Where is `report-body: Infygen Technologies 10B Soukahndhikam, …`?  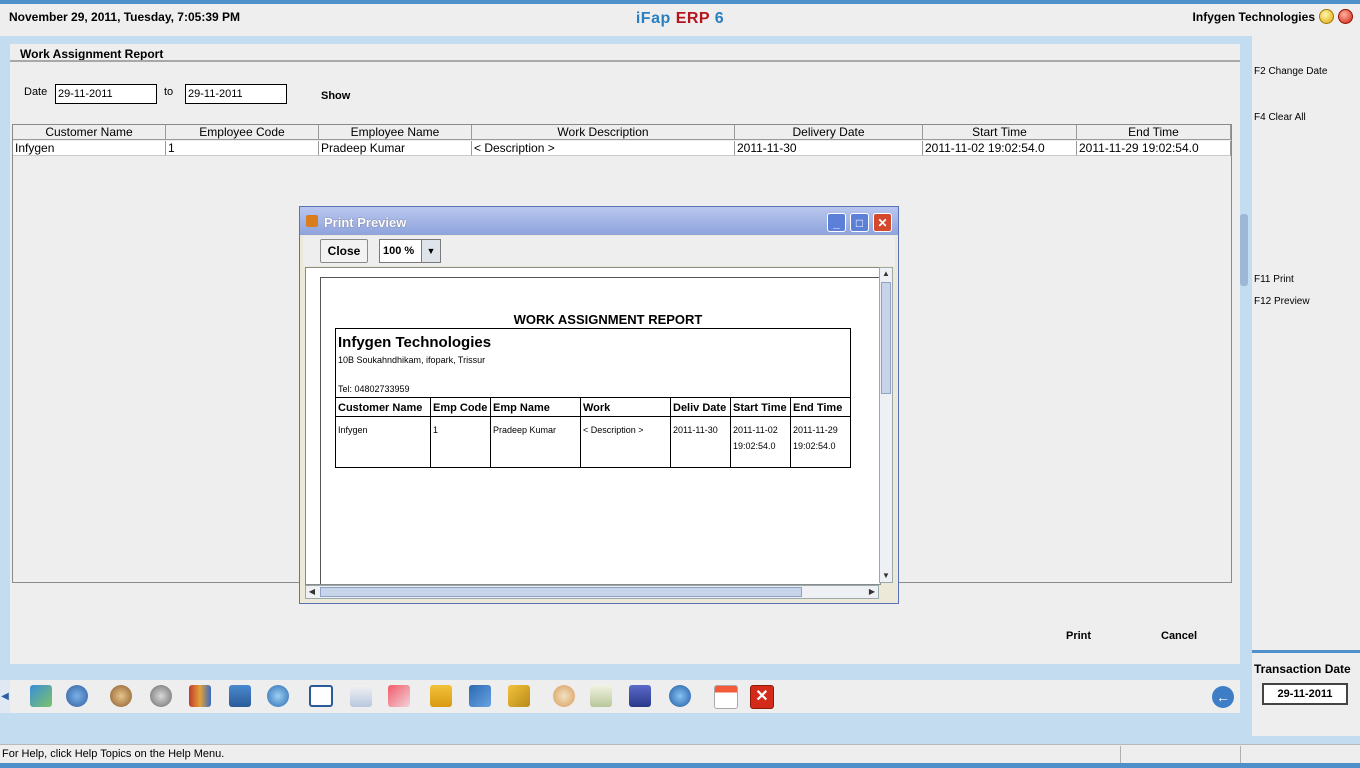
report-body: Infygen Technologies 10B Soukahndhikam, … is located at coordinates (593, 398).